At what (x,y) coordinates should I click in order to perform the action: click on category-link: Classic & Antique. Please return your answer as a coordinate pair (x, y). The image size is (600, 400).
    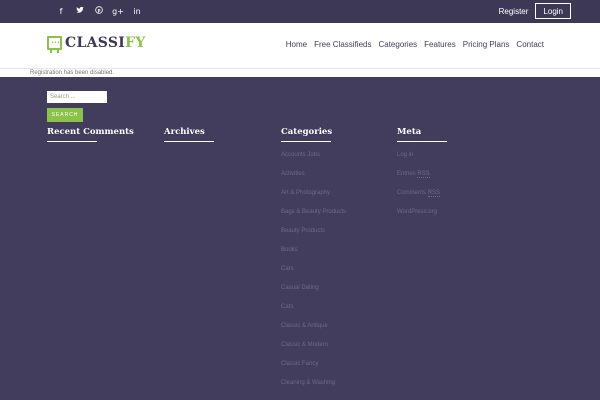
    Looking at the image, I should click on (313, 326).